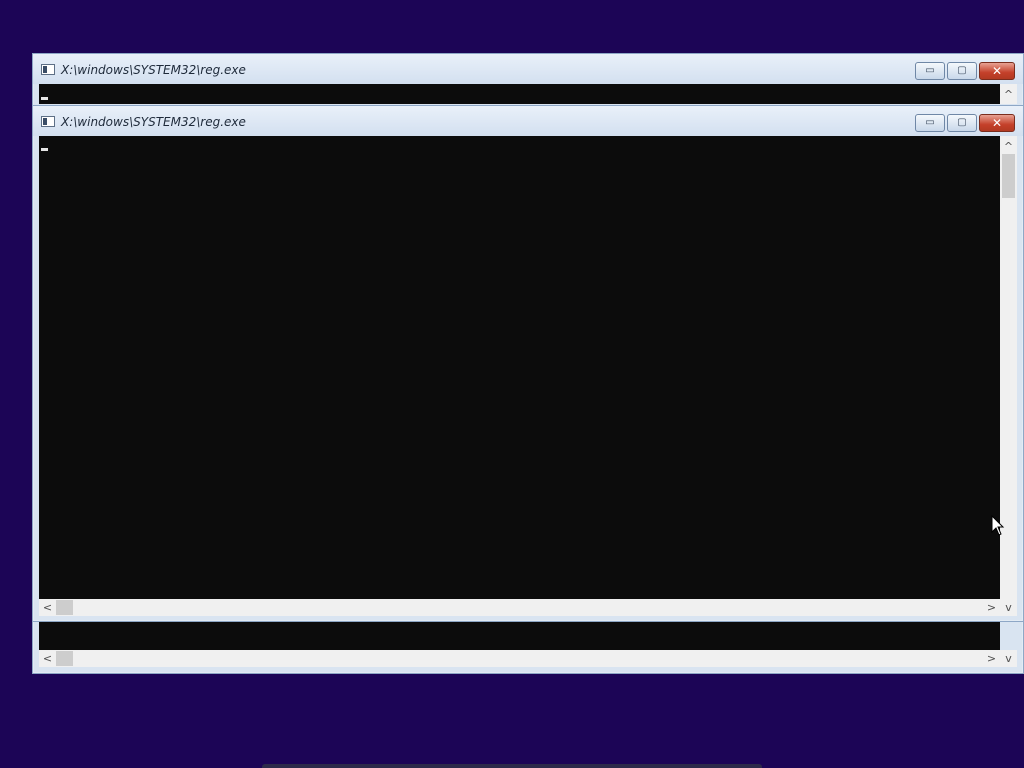 This screenshot has height=768, width=1024. Describe the element at coordinates (998, 525) in the screenshot. I see `mouse-pointer-icon` at that location.